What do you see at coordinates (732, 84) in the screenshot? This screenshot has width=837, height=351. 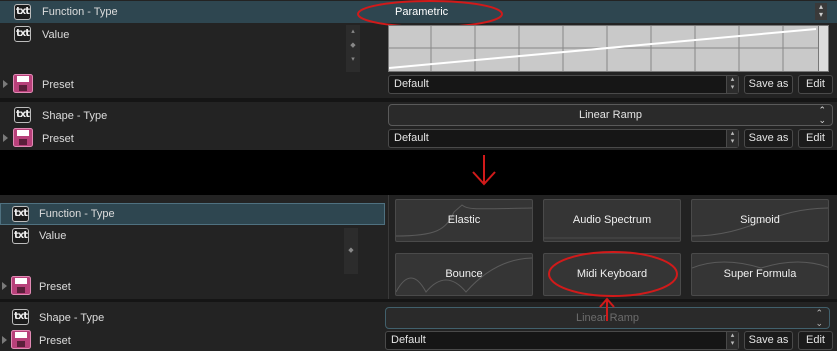 I see `preset-spin: ▴ ▾` at bounding box center [732, 84].